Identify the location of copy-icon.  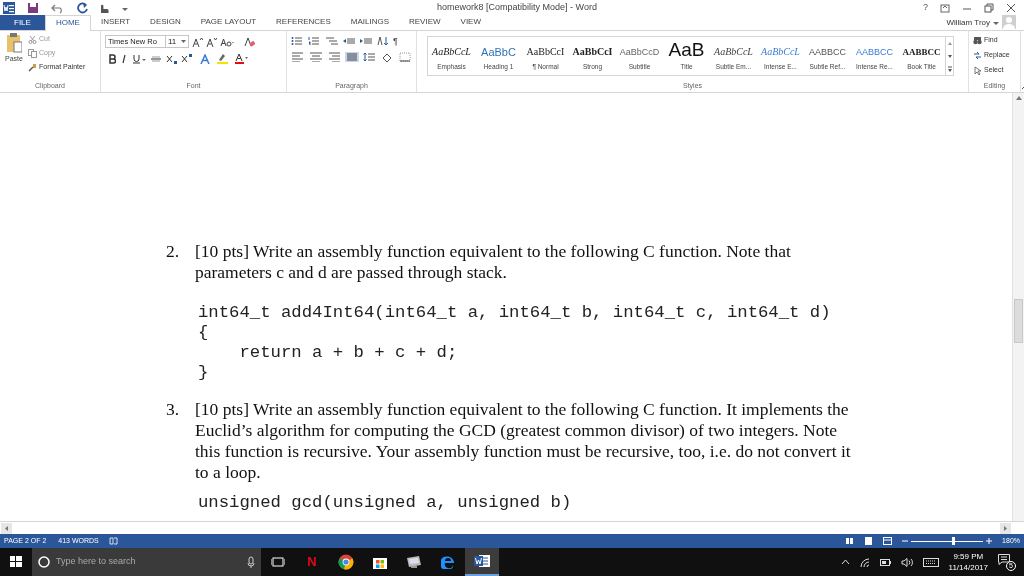
(32, 53).